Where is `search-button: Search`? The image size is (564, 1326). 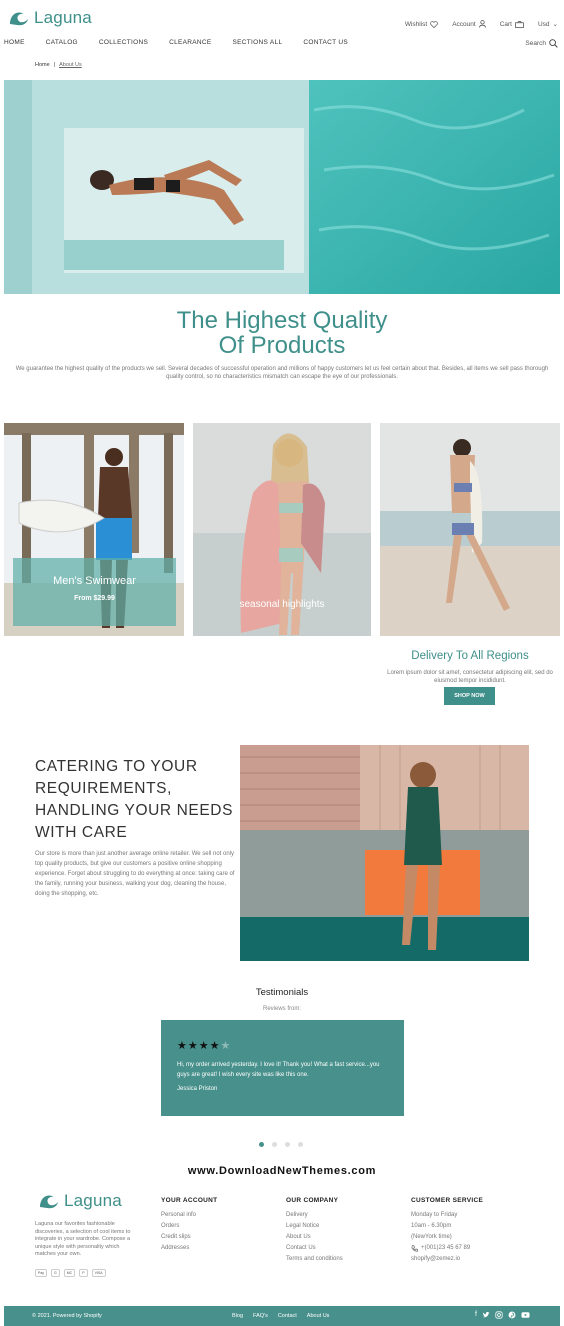
search-button: Search is located at coordinates (541, 43).